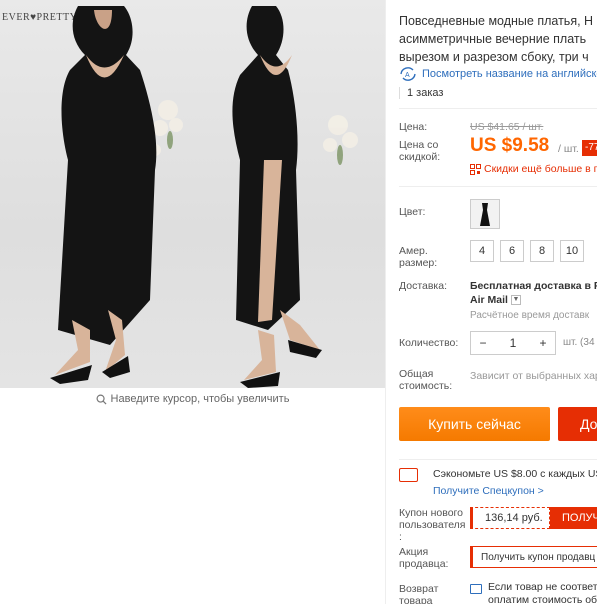 The width and height of the screenshot is (597, 604). I want to click on dress-thumbnail-icon, so click(485, 214).